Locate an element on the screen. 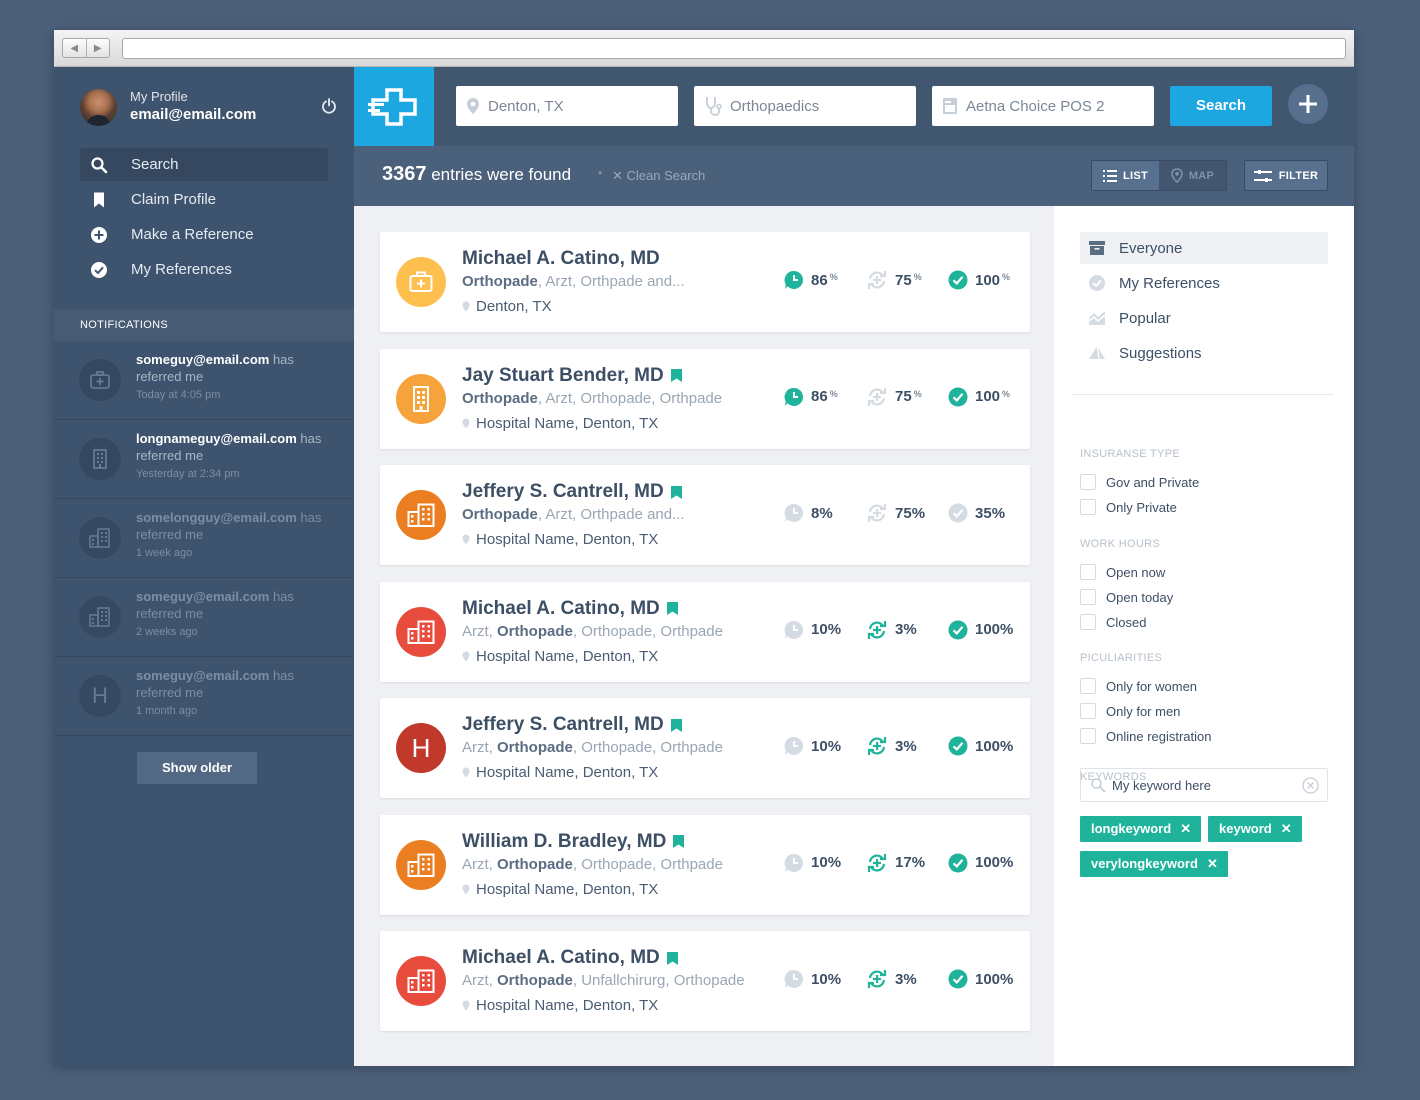 This screenshot has height=1100, width=1420. checkbox-online-registration: Online registration is located at coordinates (1146, 736).